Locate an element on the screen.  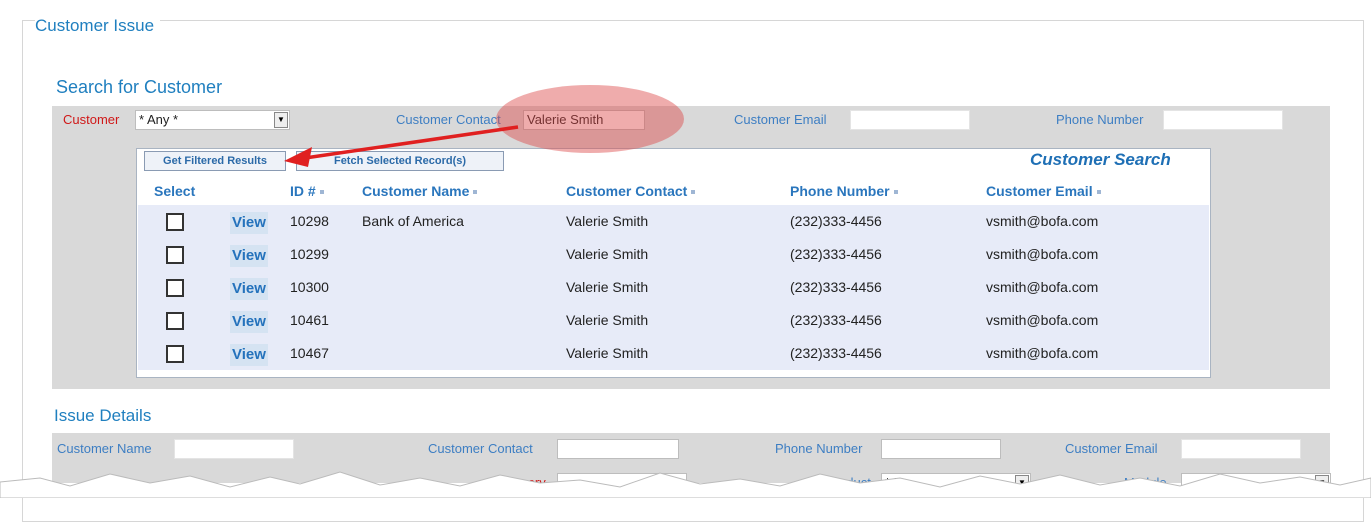
issue-details-title: Issue Details is located at coordinates (103, 415).